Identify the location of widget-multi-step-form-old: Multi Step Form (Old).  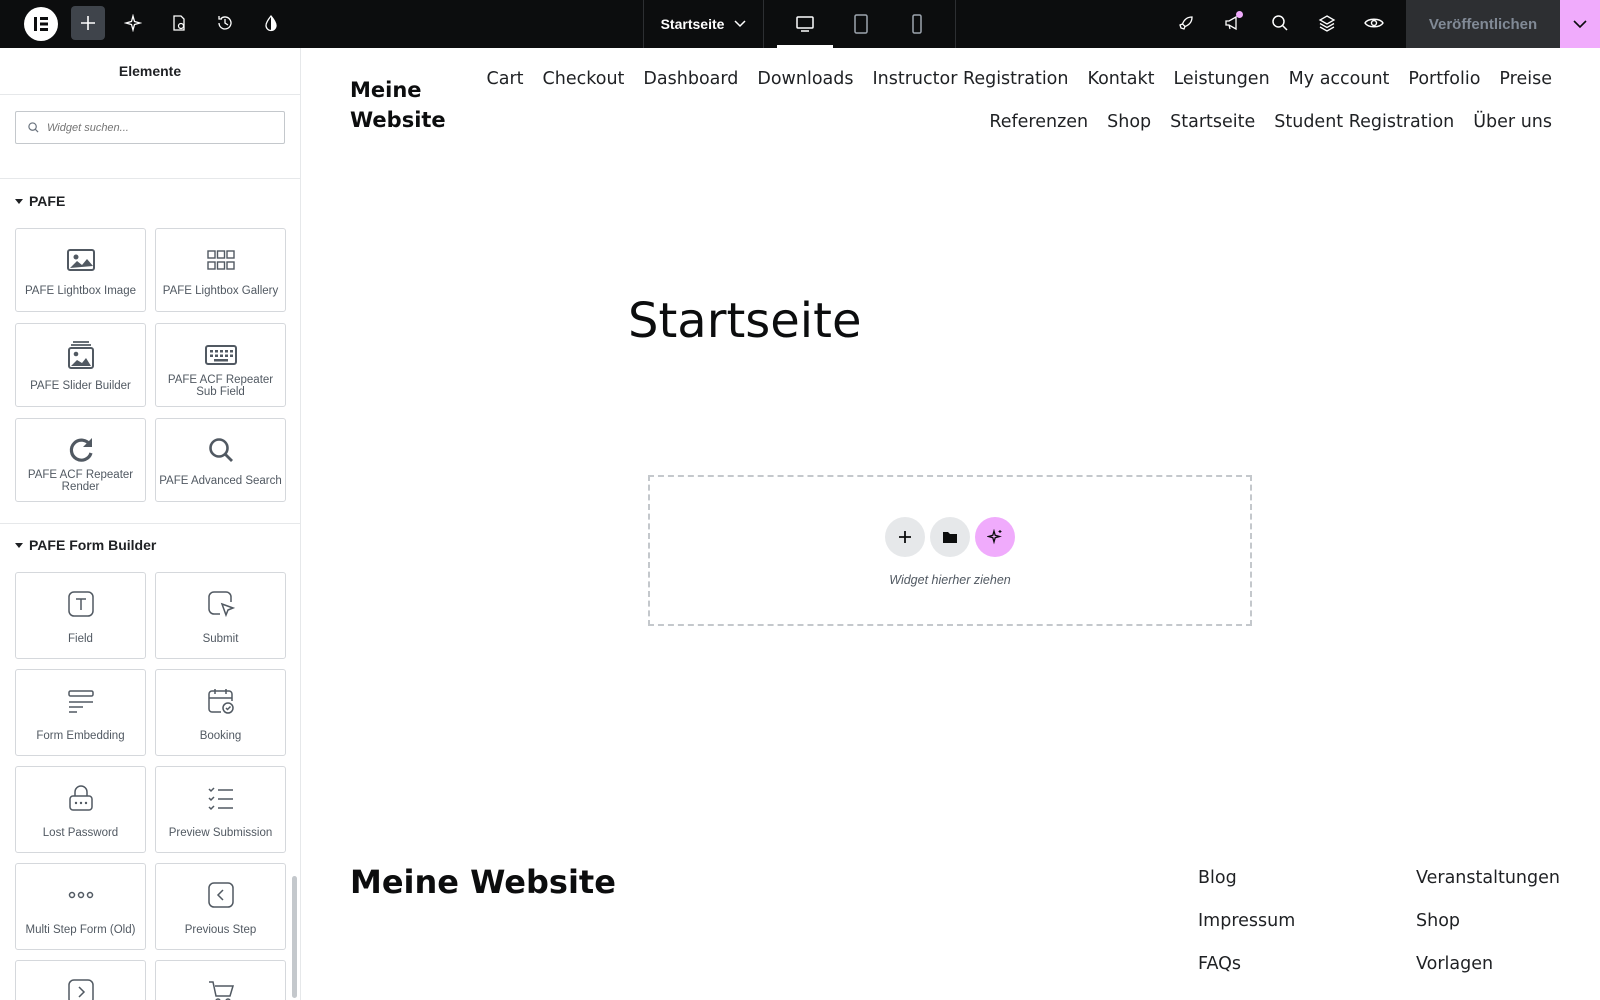
(80, 906).